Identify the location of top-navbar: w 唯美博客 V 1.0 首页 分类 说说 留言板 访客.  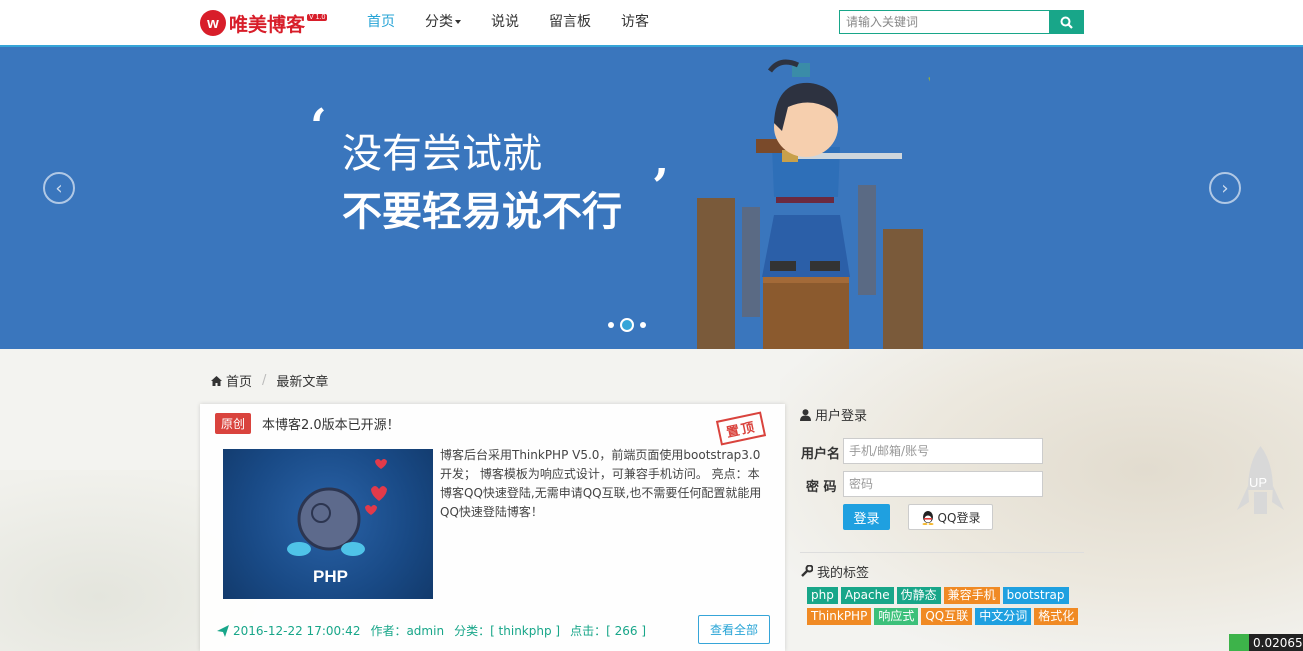
(651, 23).